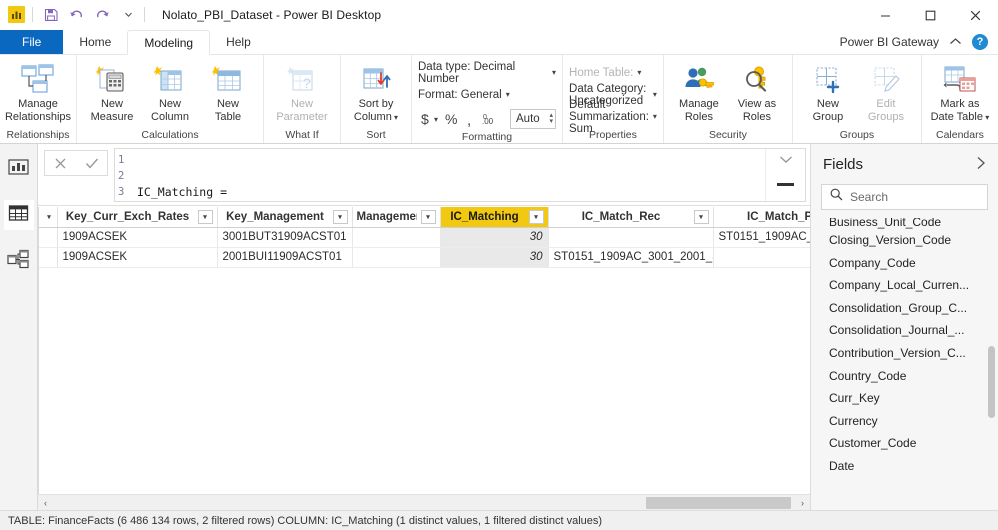 The image size is (998, 530). Describe the element at coordinates (302, 92) in the screenshot. I see `new-parameter-button: ? New Parameter` at that location.